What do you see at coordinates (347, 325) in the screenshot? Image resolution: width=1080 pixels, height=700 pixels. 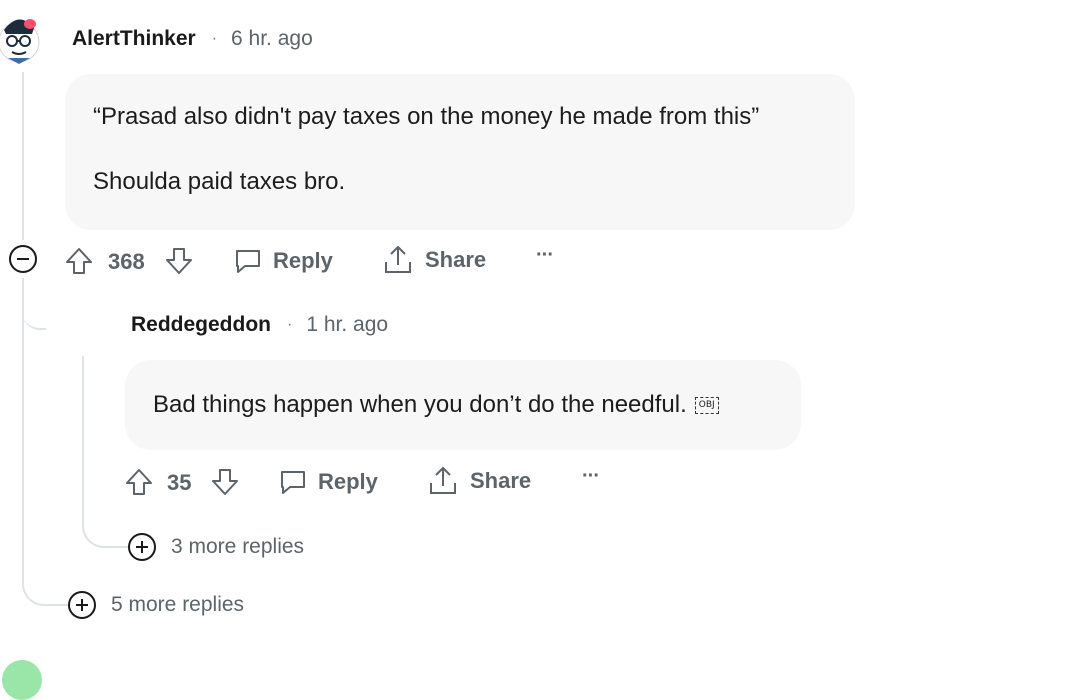 I see `timestamp: 1 hr. ago` at bounding box center [347, 325].